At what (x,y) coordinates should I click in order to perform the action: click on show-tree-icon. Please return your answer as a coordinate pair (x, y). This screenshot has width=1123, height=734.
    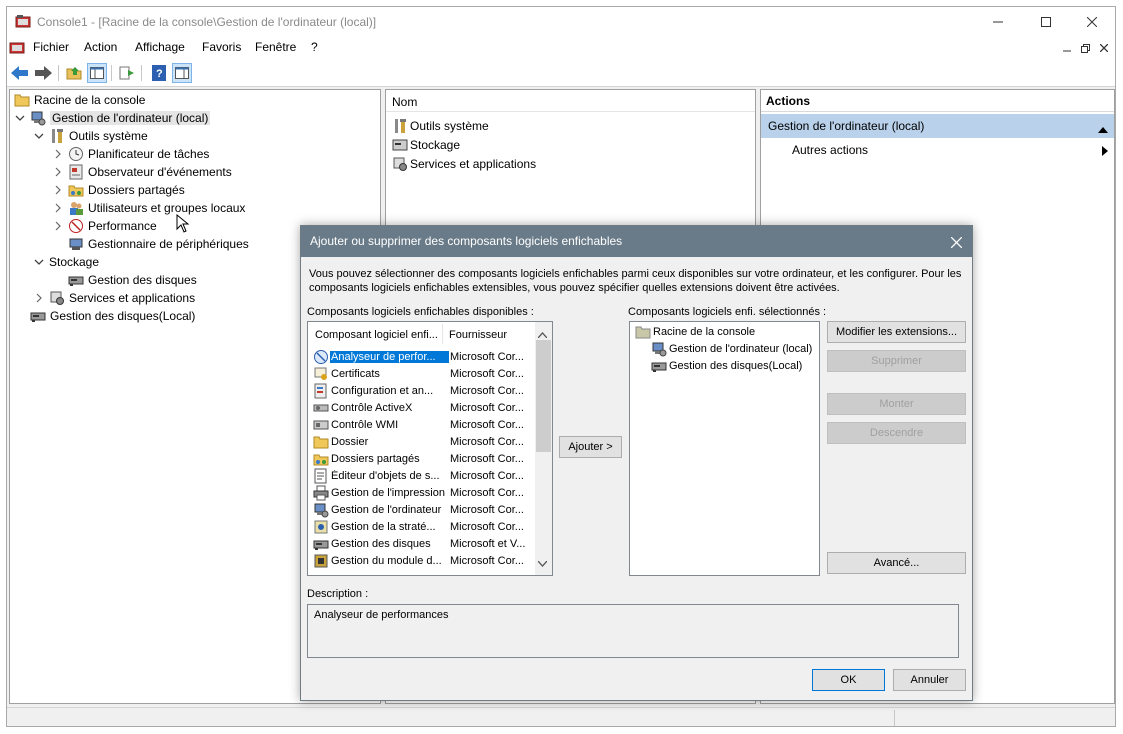
    Looking at the image, I should click on (97, 73).